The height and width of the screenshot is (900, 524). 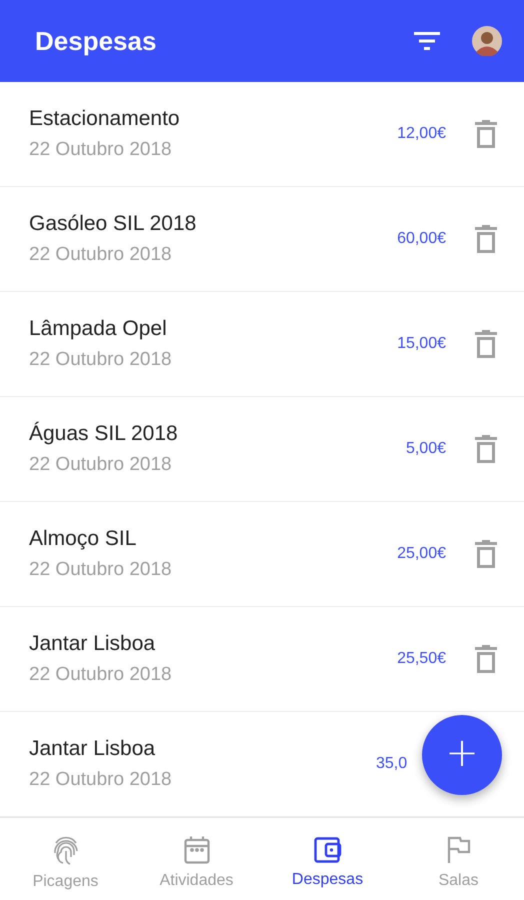 What do you see at coordinates (462, 755) in the screenshot?
I see `add-button: +` at bounding box center [462, 755].